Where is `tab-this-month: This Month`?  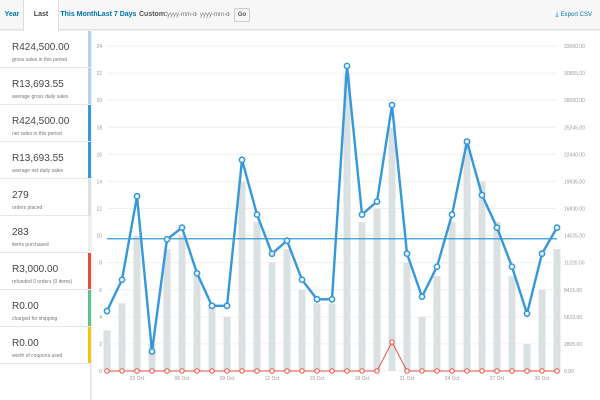 tab-this-month: This Month is located at coordinates (79, 15).